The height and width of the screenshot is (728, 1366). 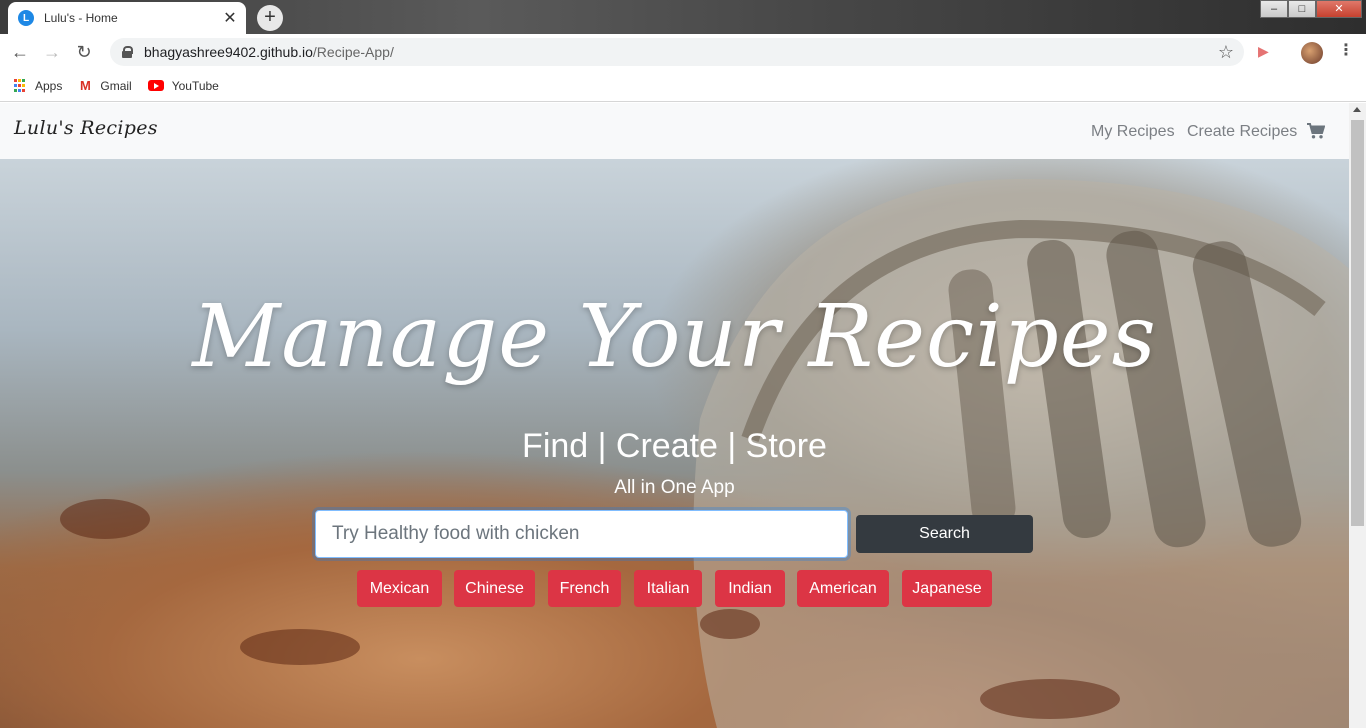 I want to click on window-controls: – □ ✕, so click(x=1311, y=9).